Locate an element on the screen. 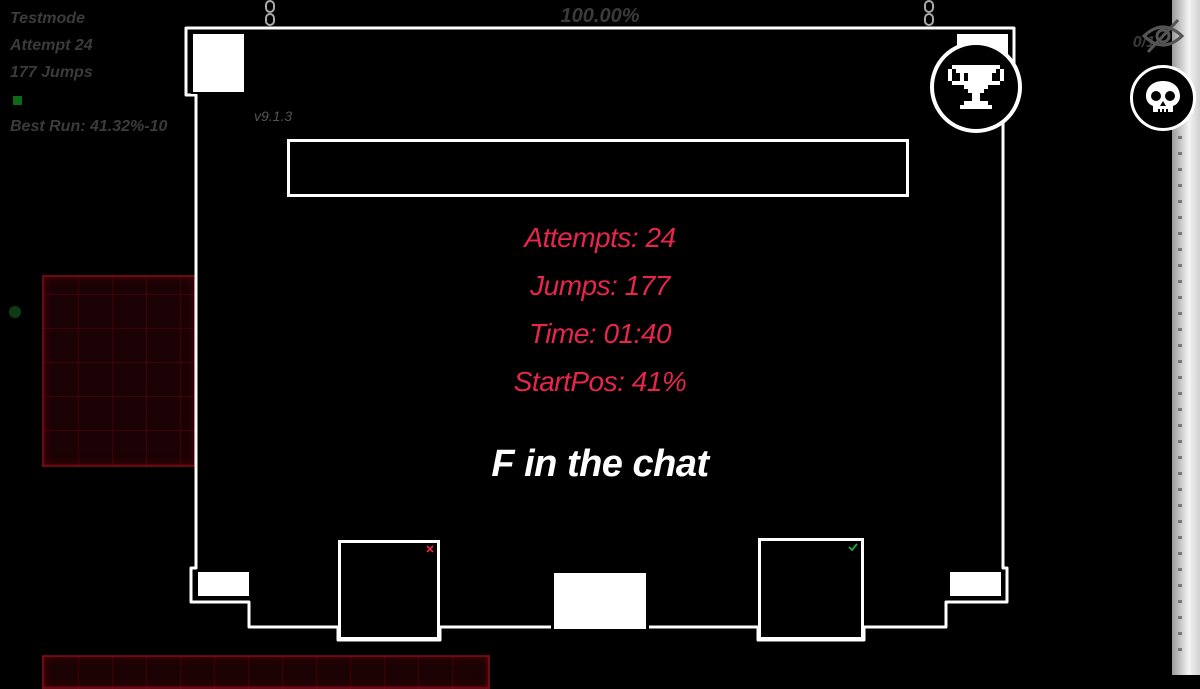 This screenshot has height=689, width=1200. version-label: v9.1.3 is located at coordinates (273, 116).